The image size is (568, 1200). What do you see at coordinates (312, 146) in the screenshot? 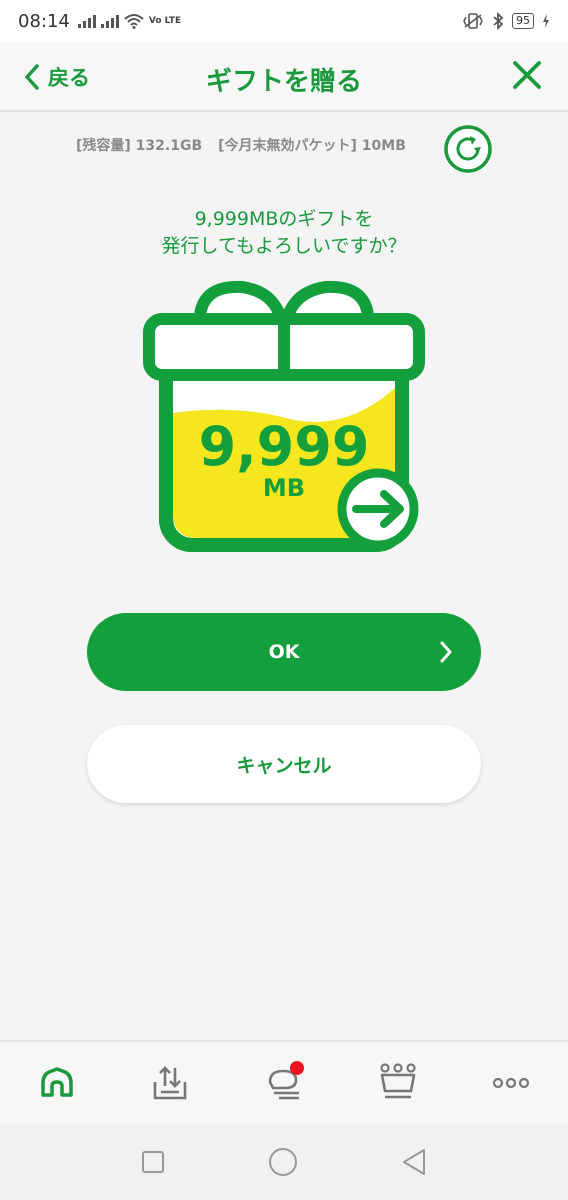
I see `expiring-packets: [今月末無効パケット] 10MB` at bounding box center [312, 146].